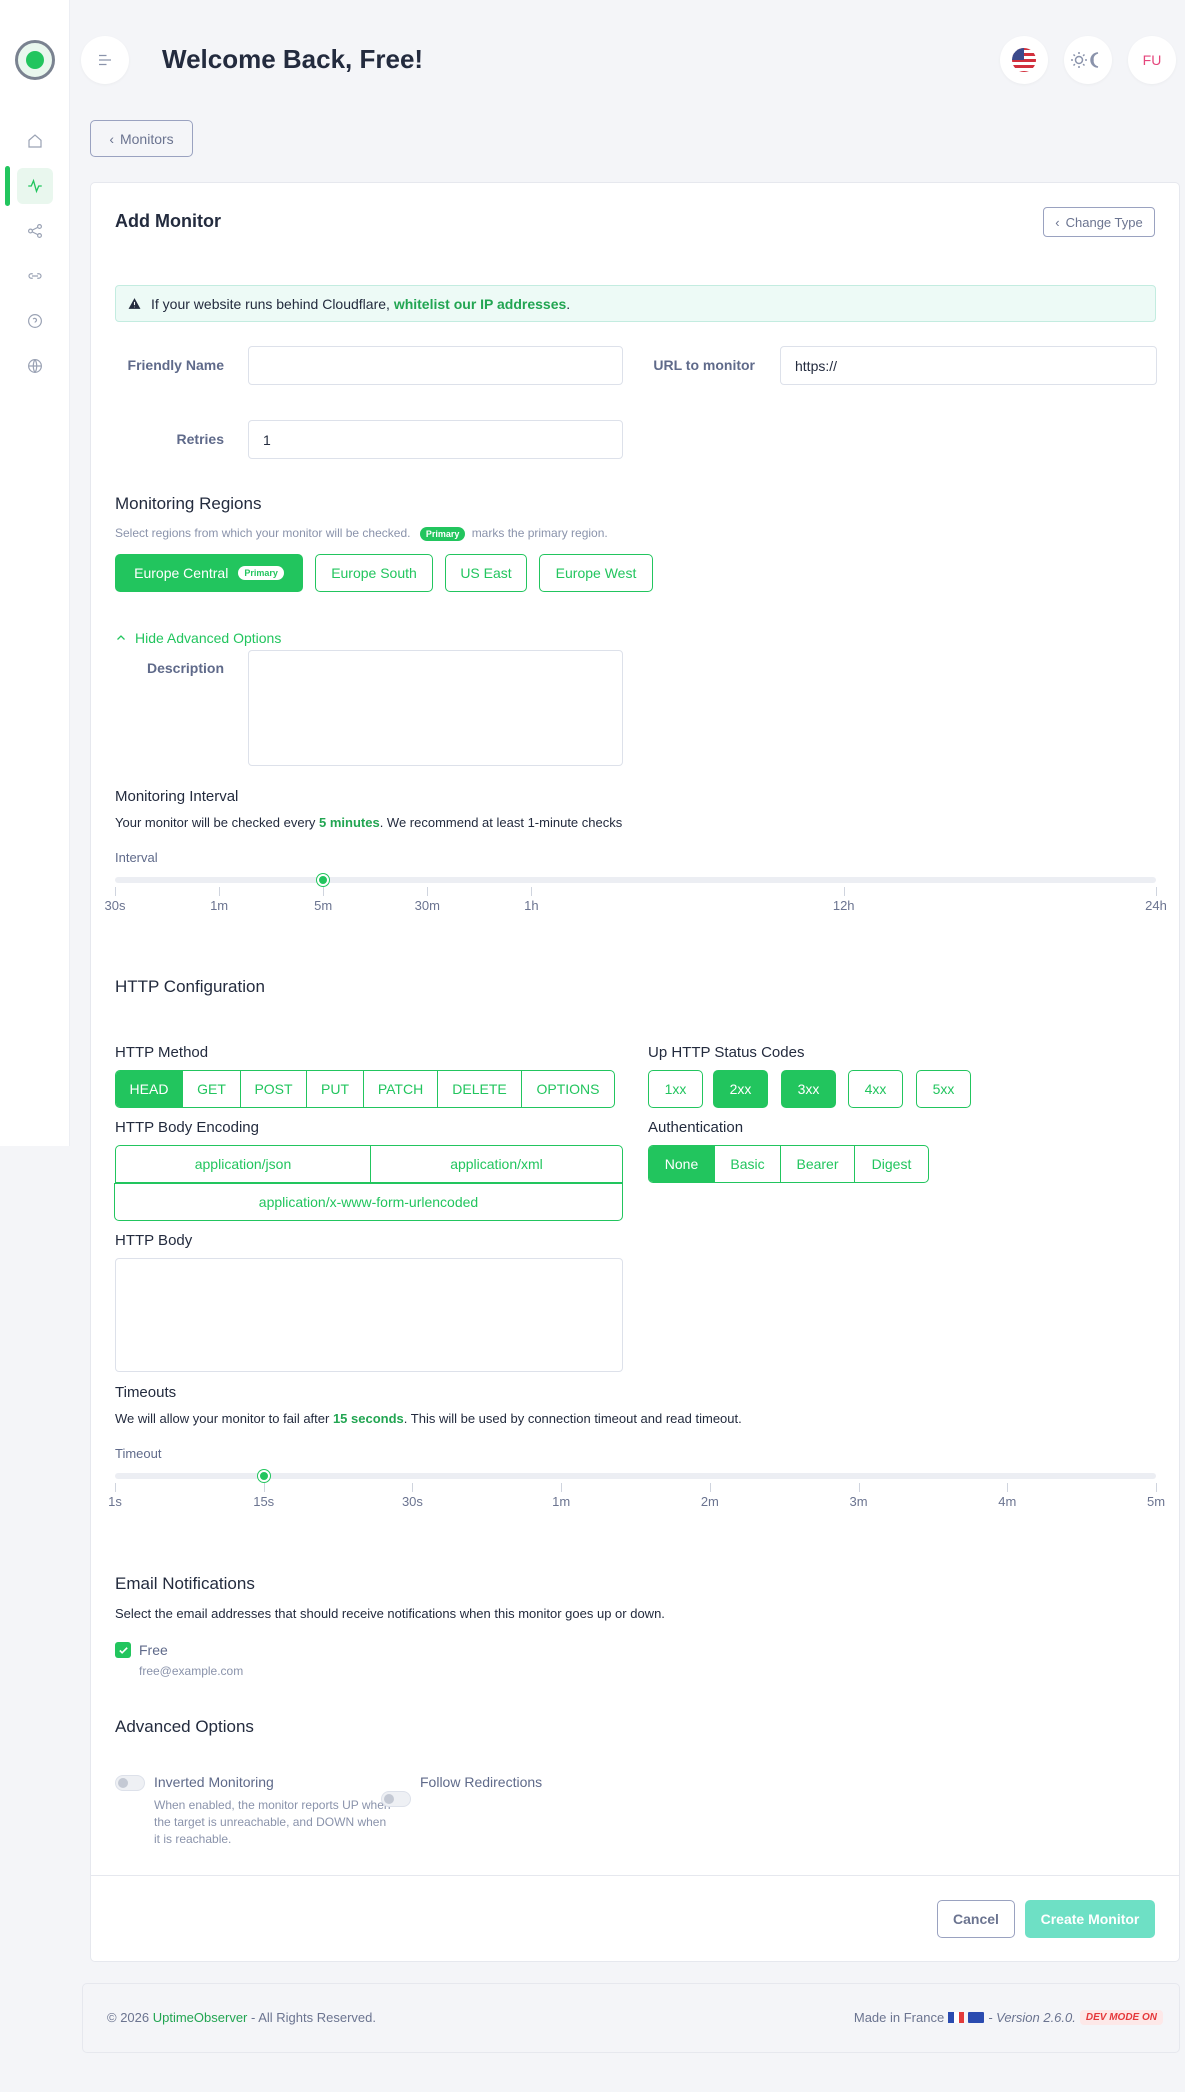 This screenshot has height=2092, width=1185. Describe the element at coordinates (635, 880) in the screenshot. I see `interval-slider-track` at that location.